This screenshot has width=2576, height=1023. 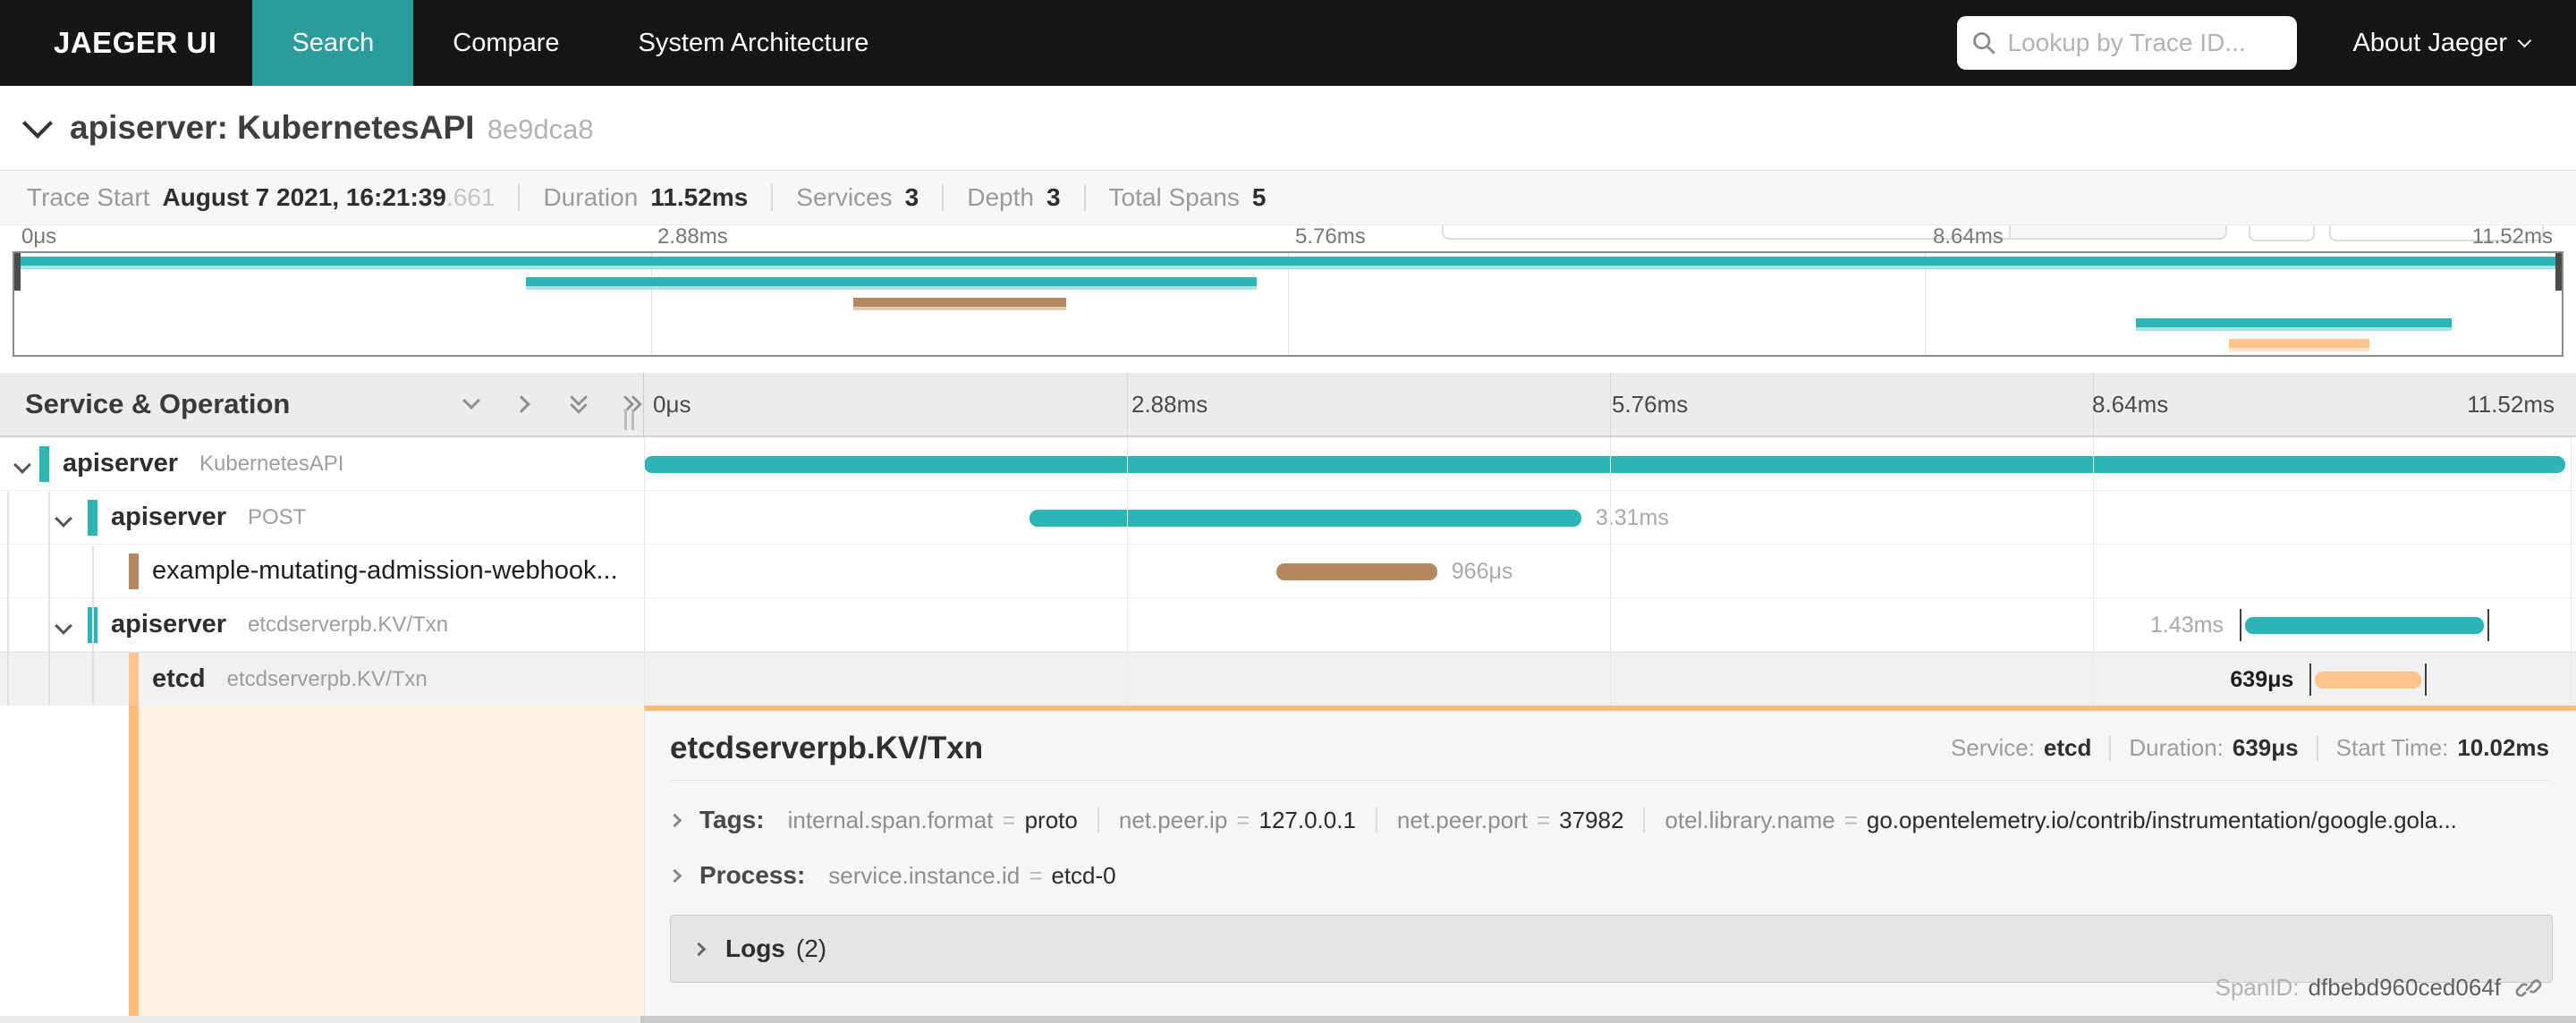 What do you see at coordinates (578, 404) in the screenshot?
I see `collapse-all-double-chevron-down-icon` at bounding box center [578, 404].